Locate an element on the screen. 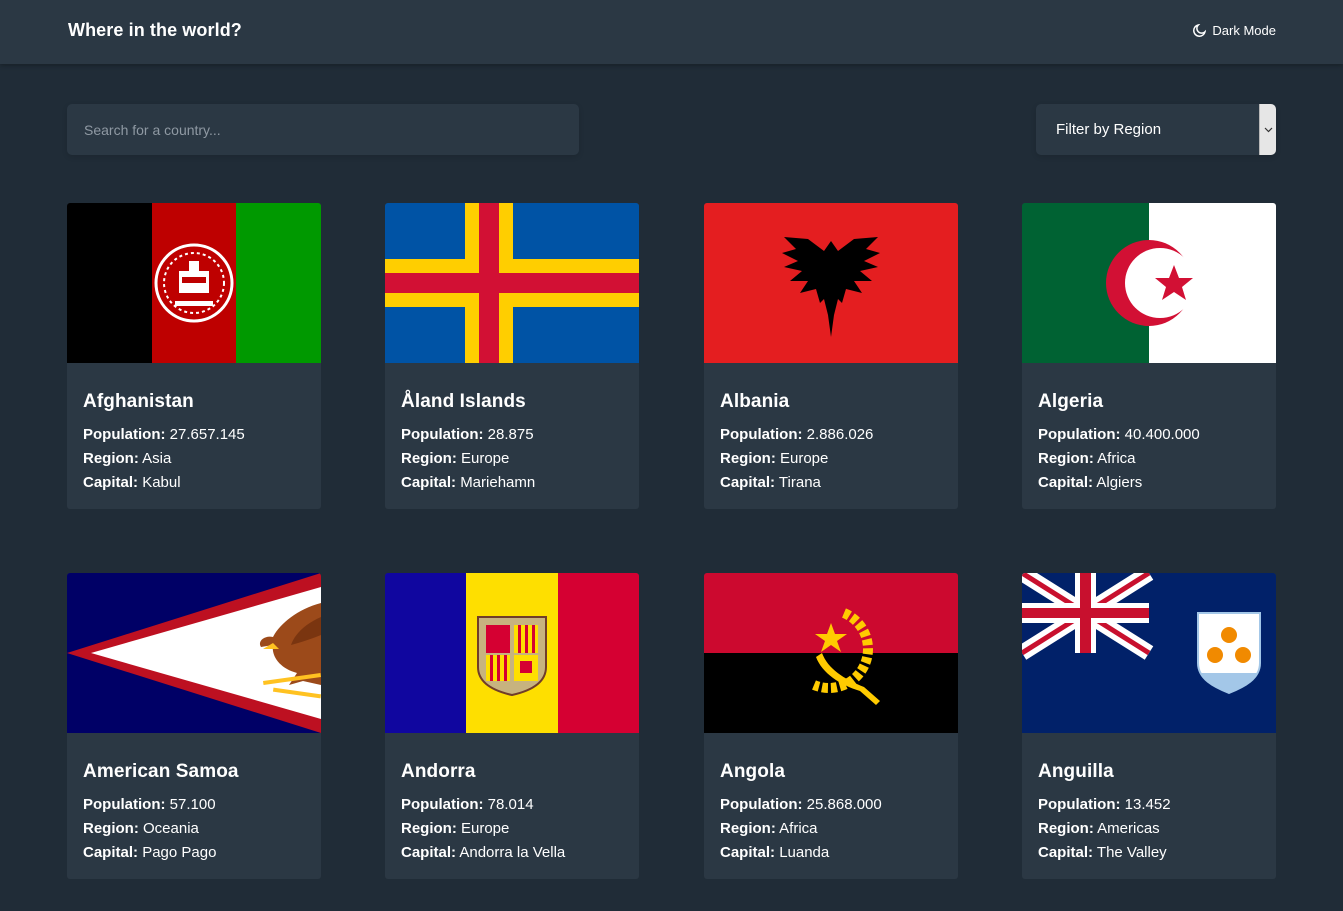 The image size is (1343, 911). country-name: Algeria is located at coordinates (1071, 401).